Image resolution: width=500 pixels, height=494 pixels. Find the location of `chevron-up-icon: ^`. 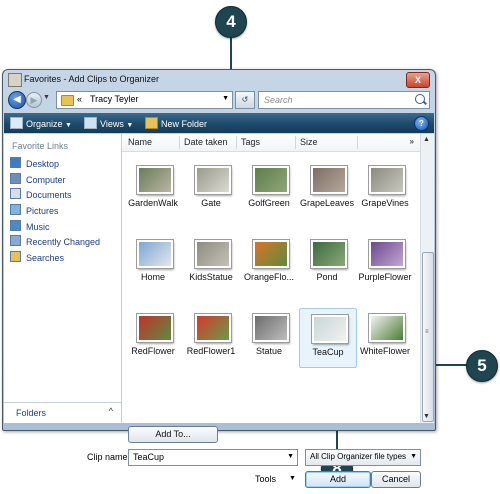

chevron-up-icon: ^ is located at coordinates (111, 411).